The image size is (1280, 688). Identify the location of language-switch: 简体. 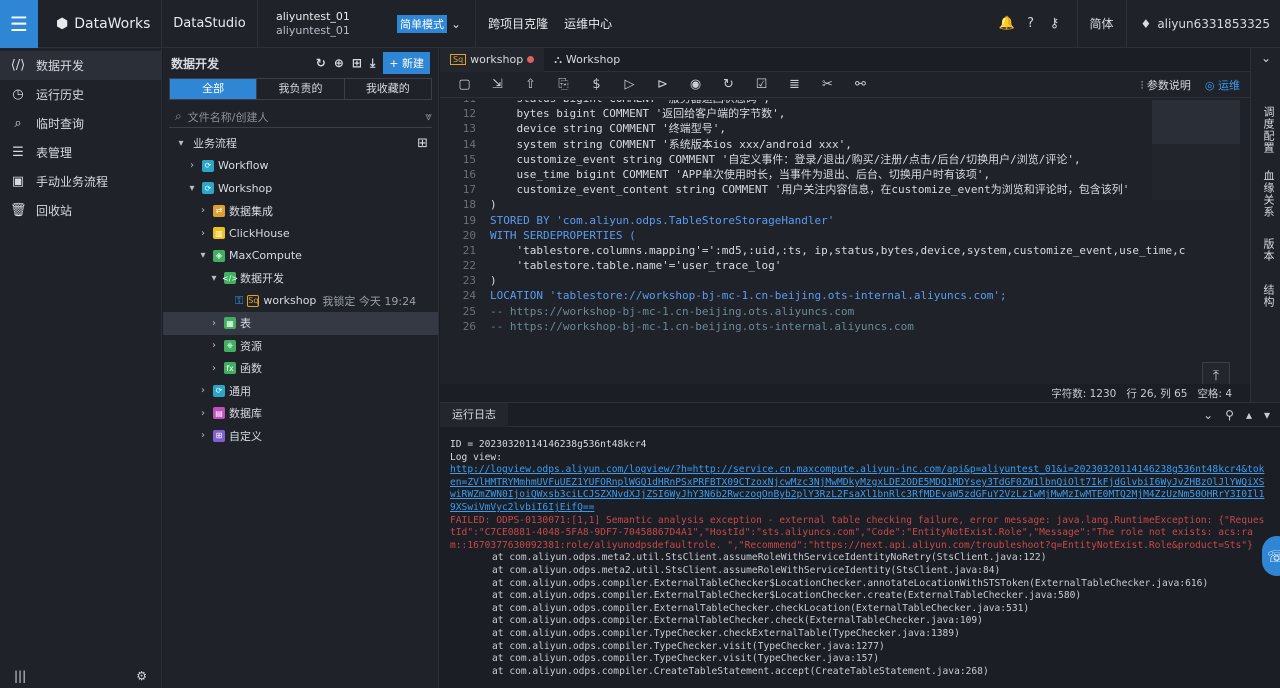
(1101, 24).